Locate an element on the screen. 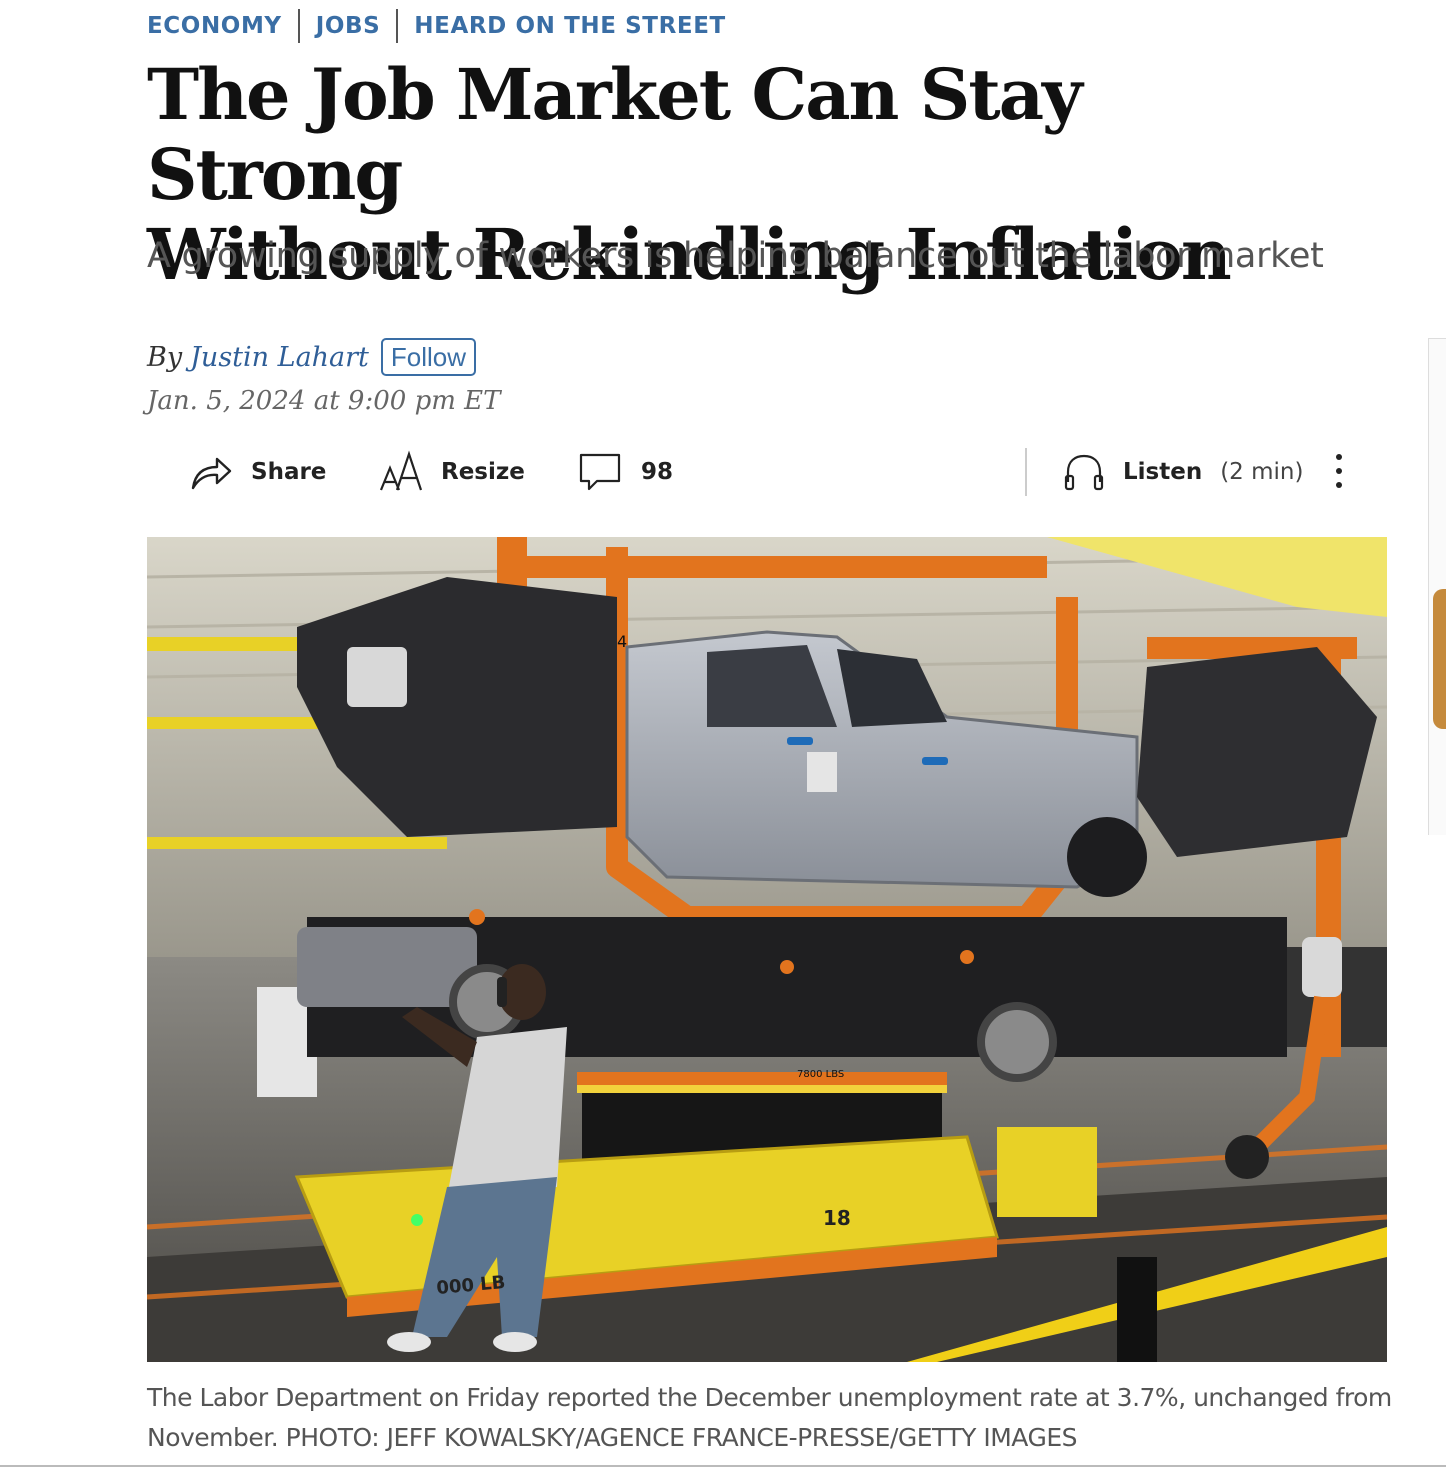 The height and width of the screenshot is (1470, 1446). breadcrumb: ECONOMY JOBS HEARD ON THE STREET is located at coordinates (436, 26).